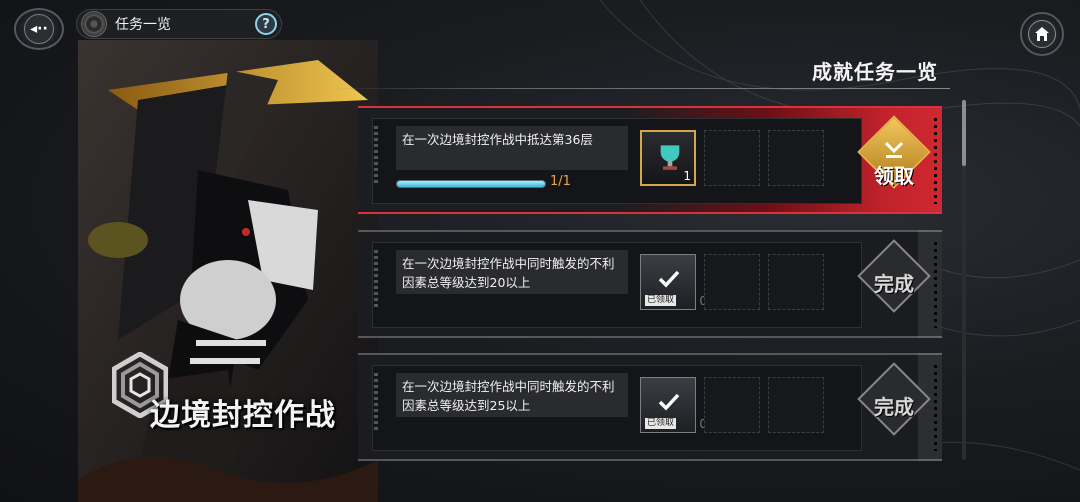 This screenshot has width=1080, height=502. I want to click on home-button, so click(1042, 34).